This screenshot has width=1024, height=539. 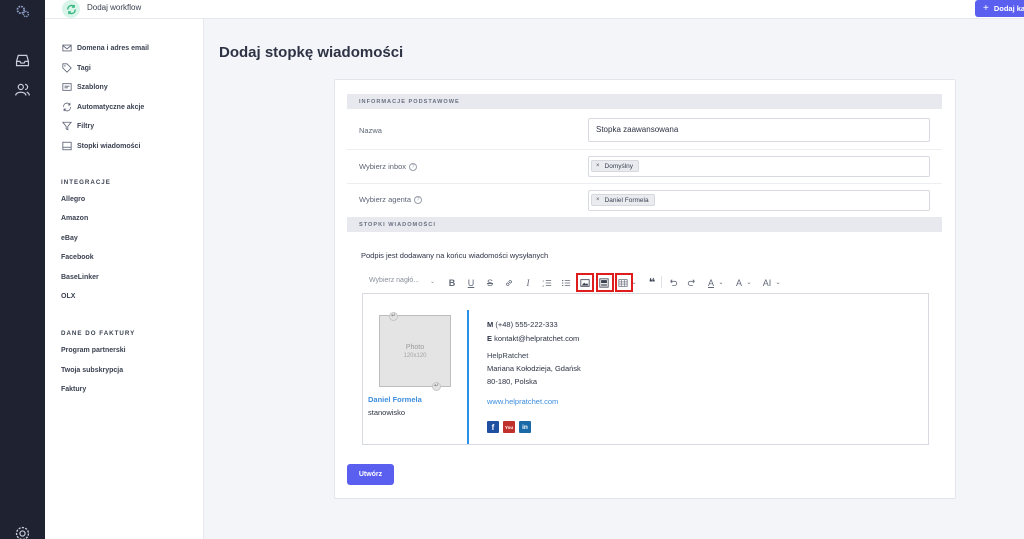 What do you see at coordinates (512, 381) in the screenshot?
I see `signature-address-2: 80-180, Polska` at bounding box center [512, 381].